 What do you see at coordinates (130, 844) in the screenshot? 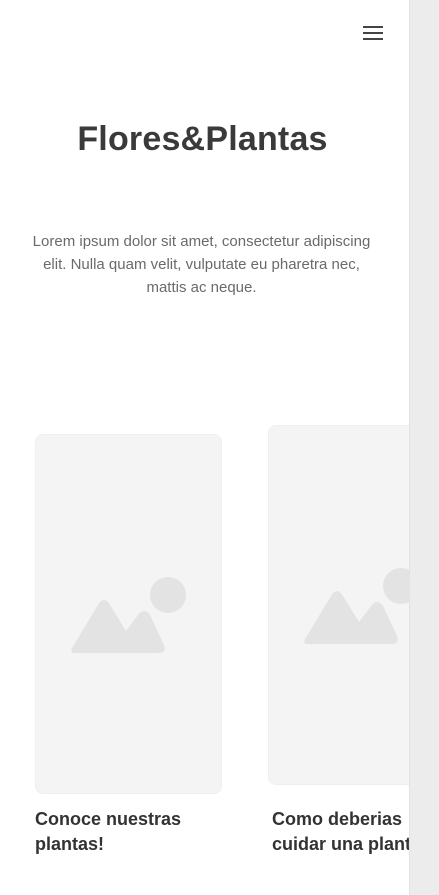
I see `card-caption-line: plantas!` at bounding box center [130, 844].